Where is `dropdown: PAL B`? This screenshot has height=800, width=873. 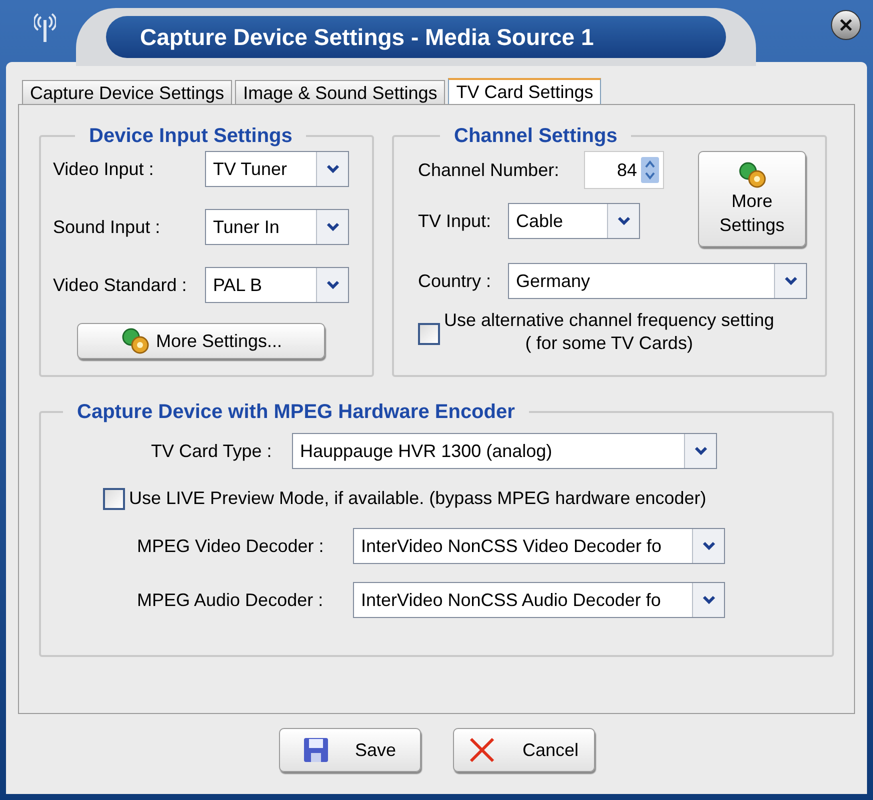
dropdown: PAL B is located at coordinates (277, 285).